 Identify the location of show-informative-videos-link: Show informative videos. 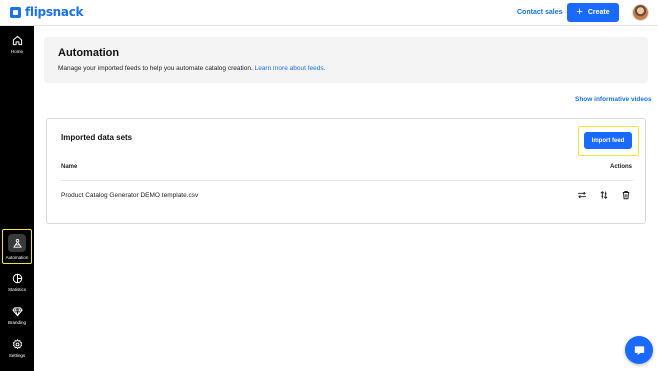
(613, 99).